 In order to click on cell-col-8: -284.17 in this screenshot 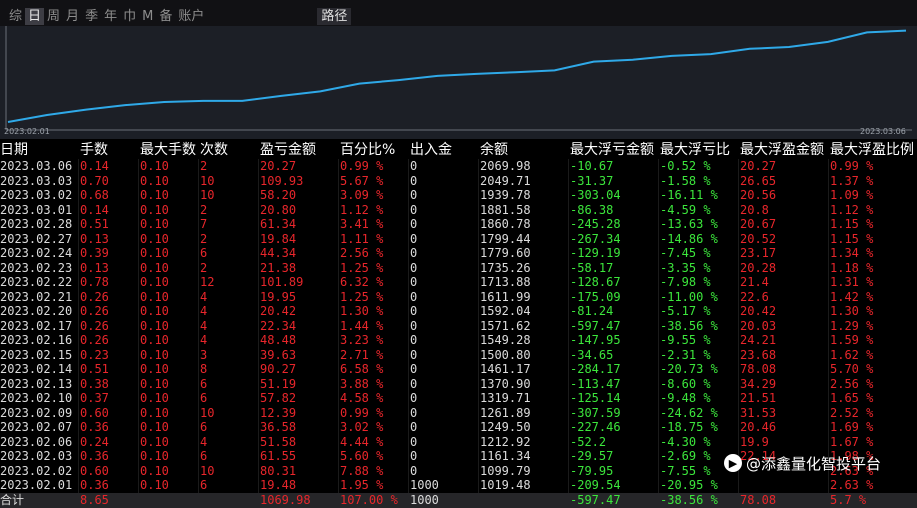, I will do `click(595, 369)`.